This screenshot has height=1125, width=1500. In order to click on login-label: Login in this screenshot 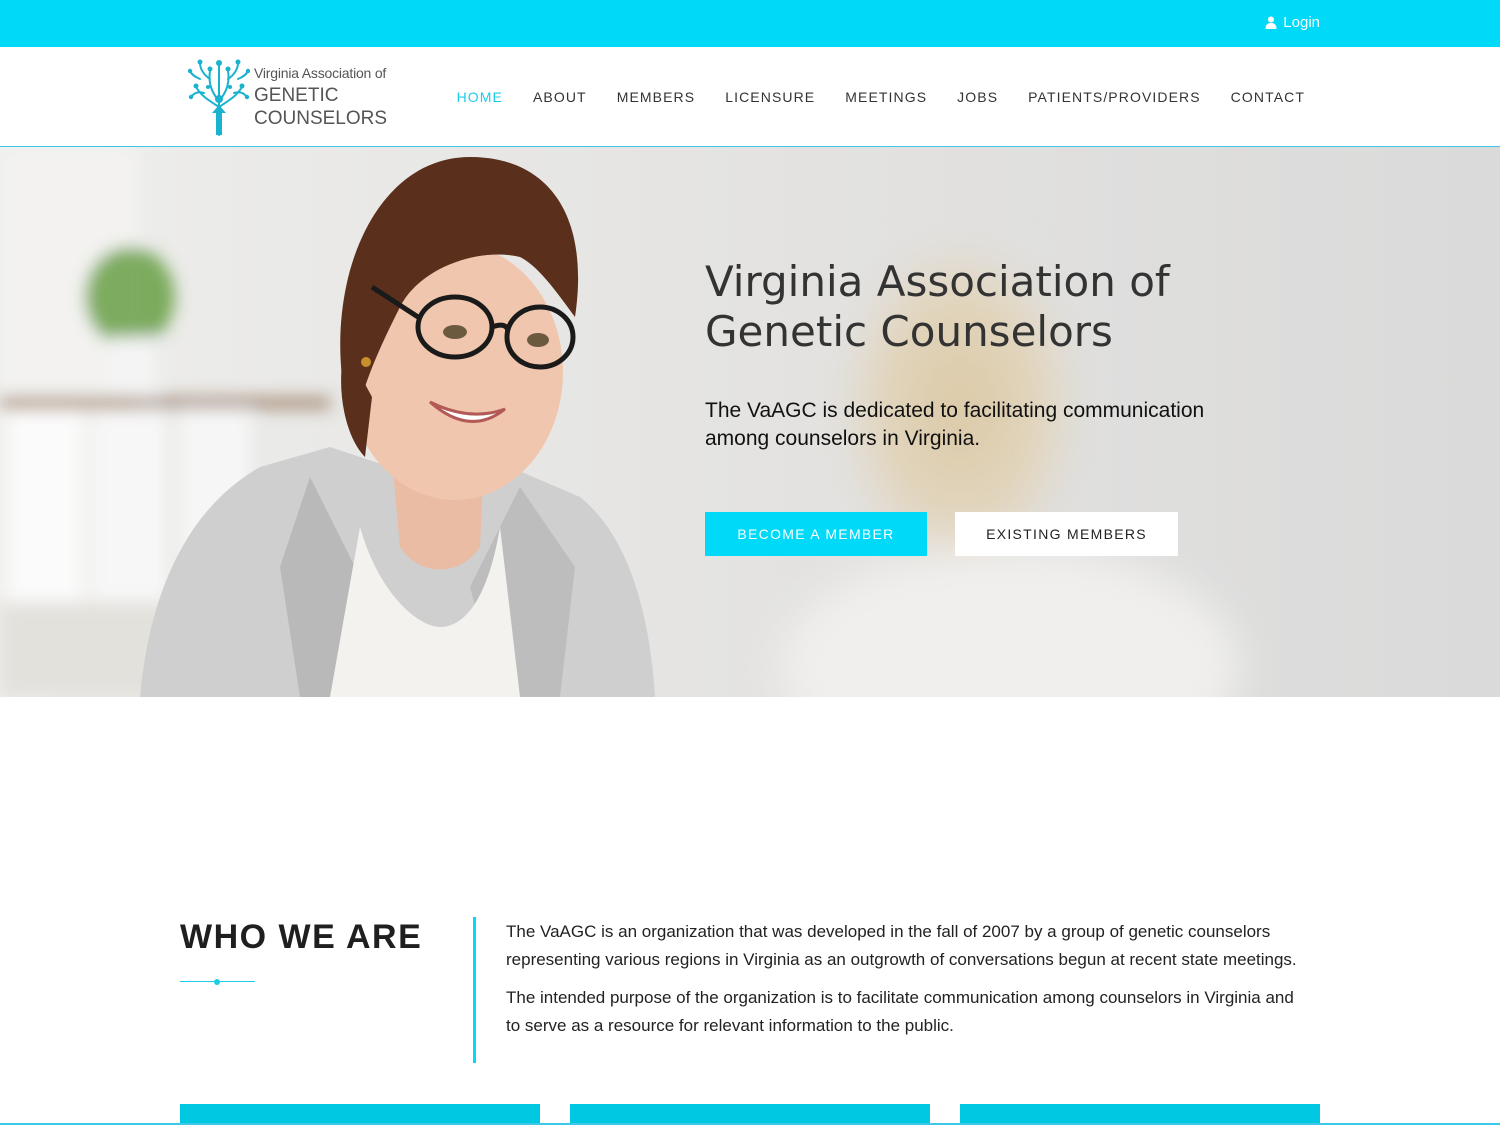, I will do `click(1301, 22)`.